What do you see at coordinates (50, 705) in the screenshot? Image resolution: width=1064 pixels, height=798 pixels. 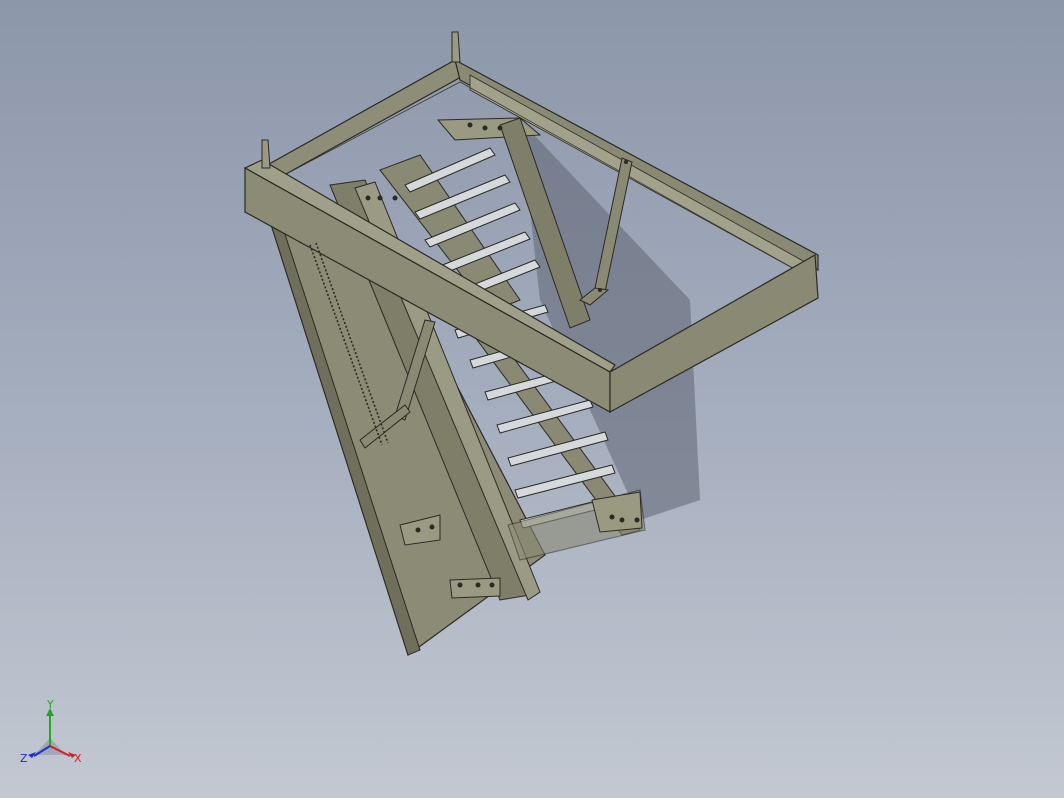 I see `triad-y-label: Y` at bounding box center [50, 705].